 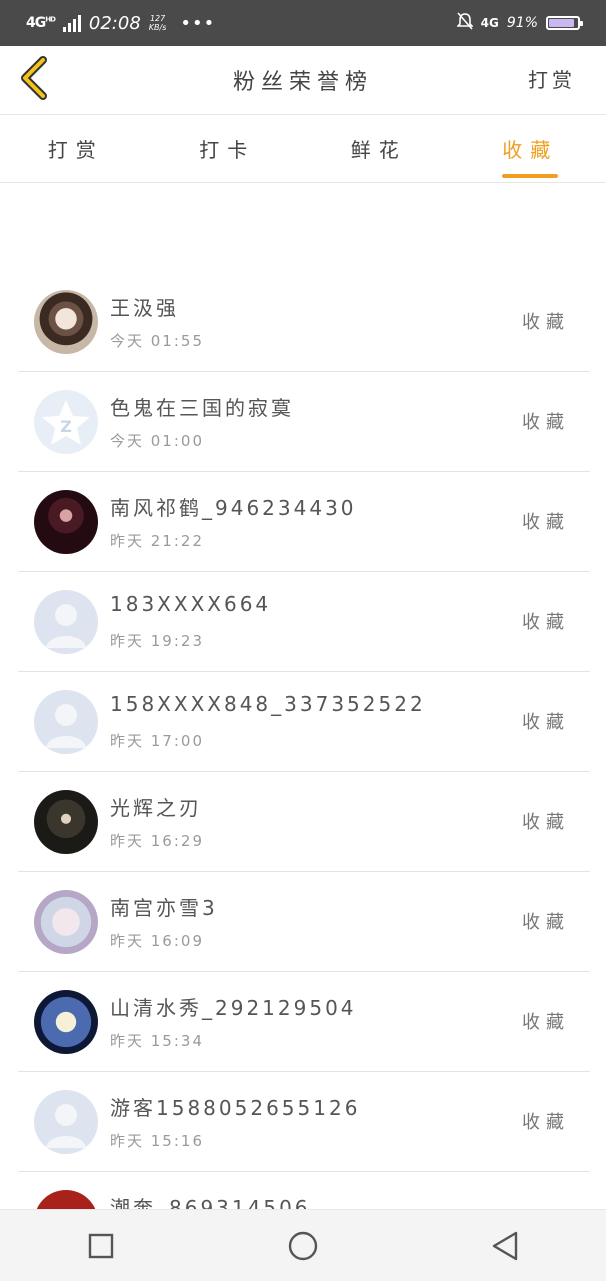 I want to click on user-name: 王汲强, so click(x=144, y=306).